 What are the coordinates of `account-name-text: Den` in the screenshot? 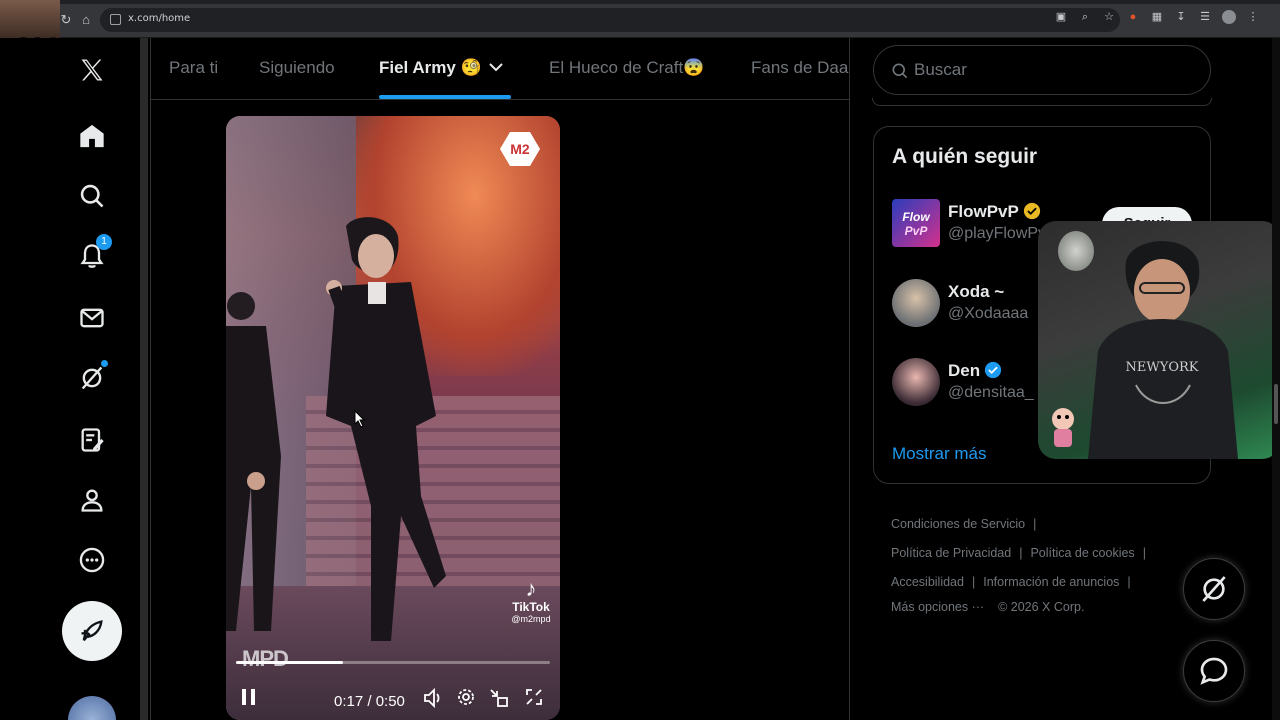 It's located at (964, 370).